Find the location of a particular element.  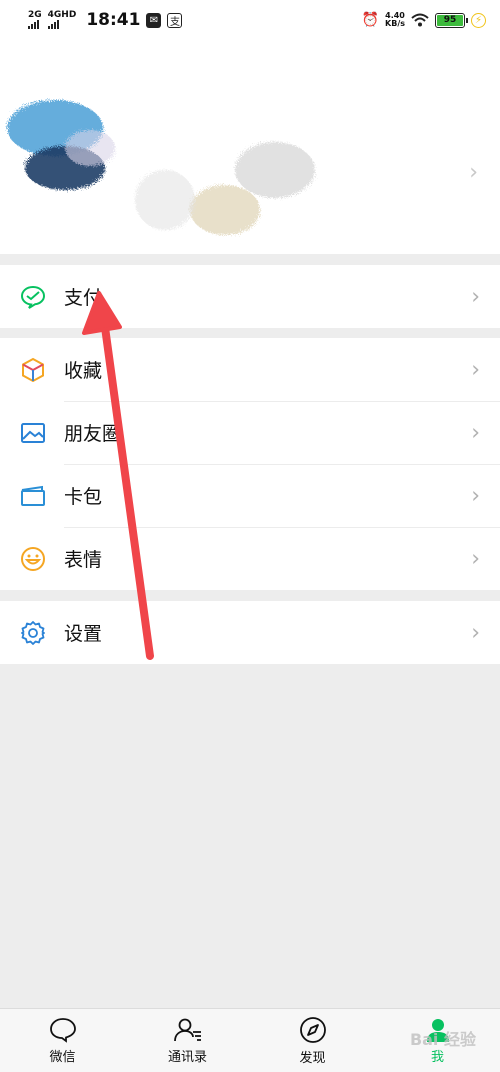

battery-level: 95 is located at coordinates (450, 20).